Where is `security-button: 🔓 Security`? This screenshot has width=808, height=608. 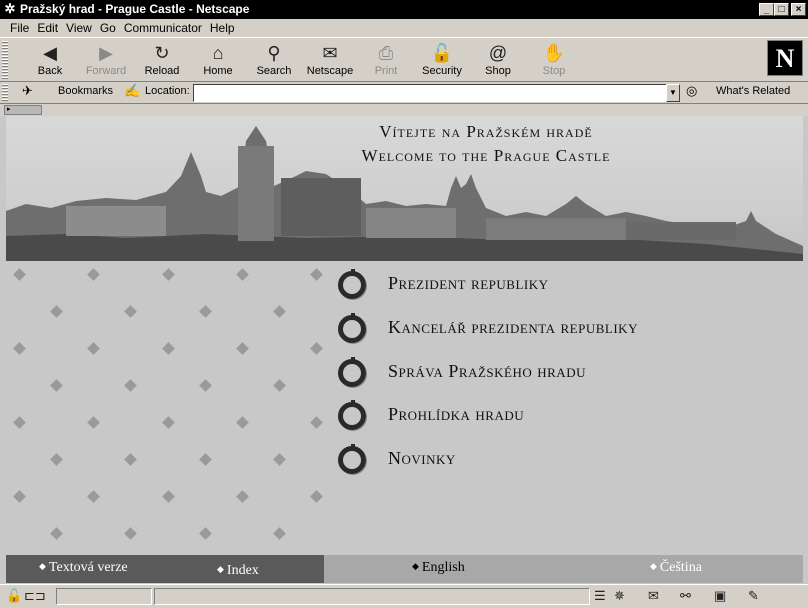
security-button: 🔓 Security is located at coordinates (442, 60).